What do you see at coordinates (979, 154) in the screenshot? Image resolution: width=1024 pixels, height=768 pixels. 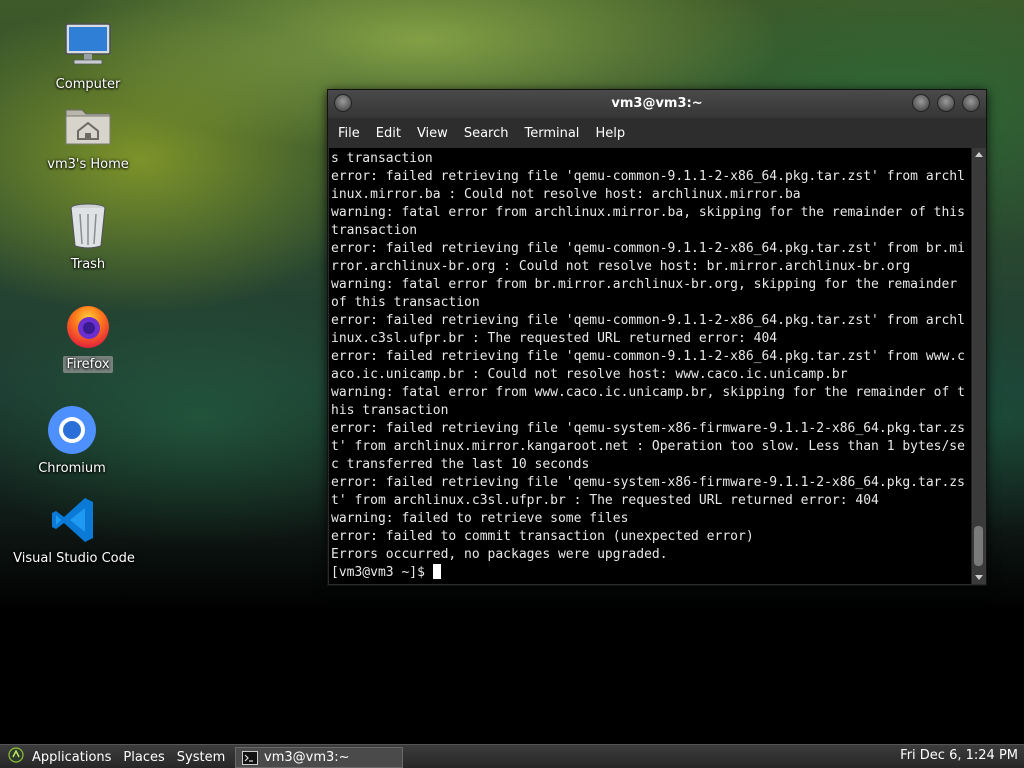 I see `scroll-up-arrow-icon` at bounding box center [979, 154].